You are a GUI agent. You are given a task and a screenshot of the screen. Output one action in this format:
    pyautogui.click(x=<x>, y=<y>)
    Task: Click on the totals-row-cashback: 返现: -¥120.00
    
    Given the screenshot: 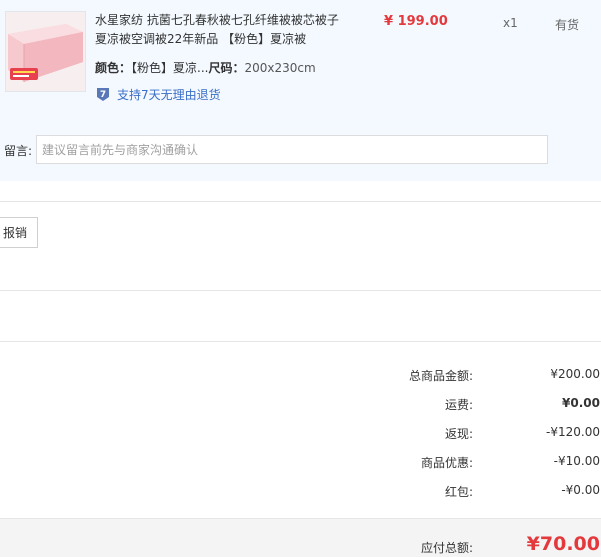 What is the action you would take?
    pyautogui.click(x=300, y=434)
    